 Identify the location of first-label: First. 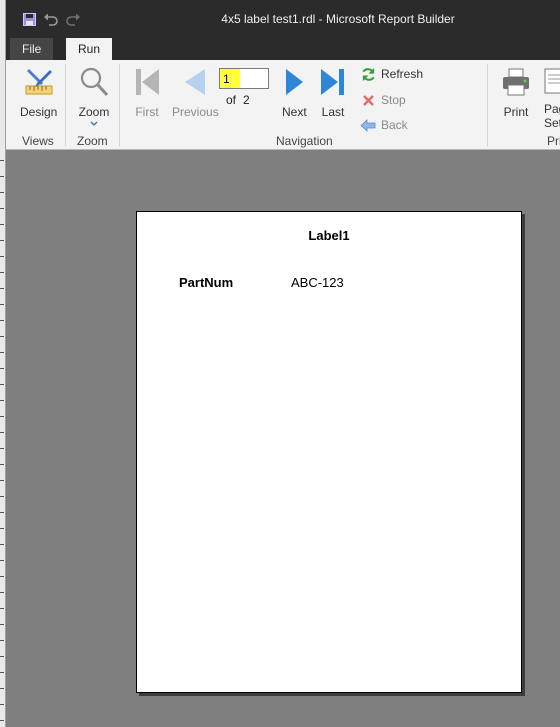
(147, 112).